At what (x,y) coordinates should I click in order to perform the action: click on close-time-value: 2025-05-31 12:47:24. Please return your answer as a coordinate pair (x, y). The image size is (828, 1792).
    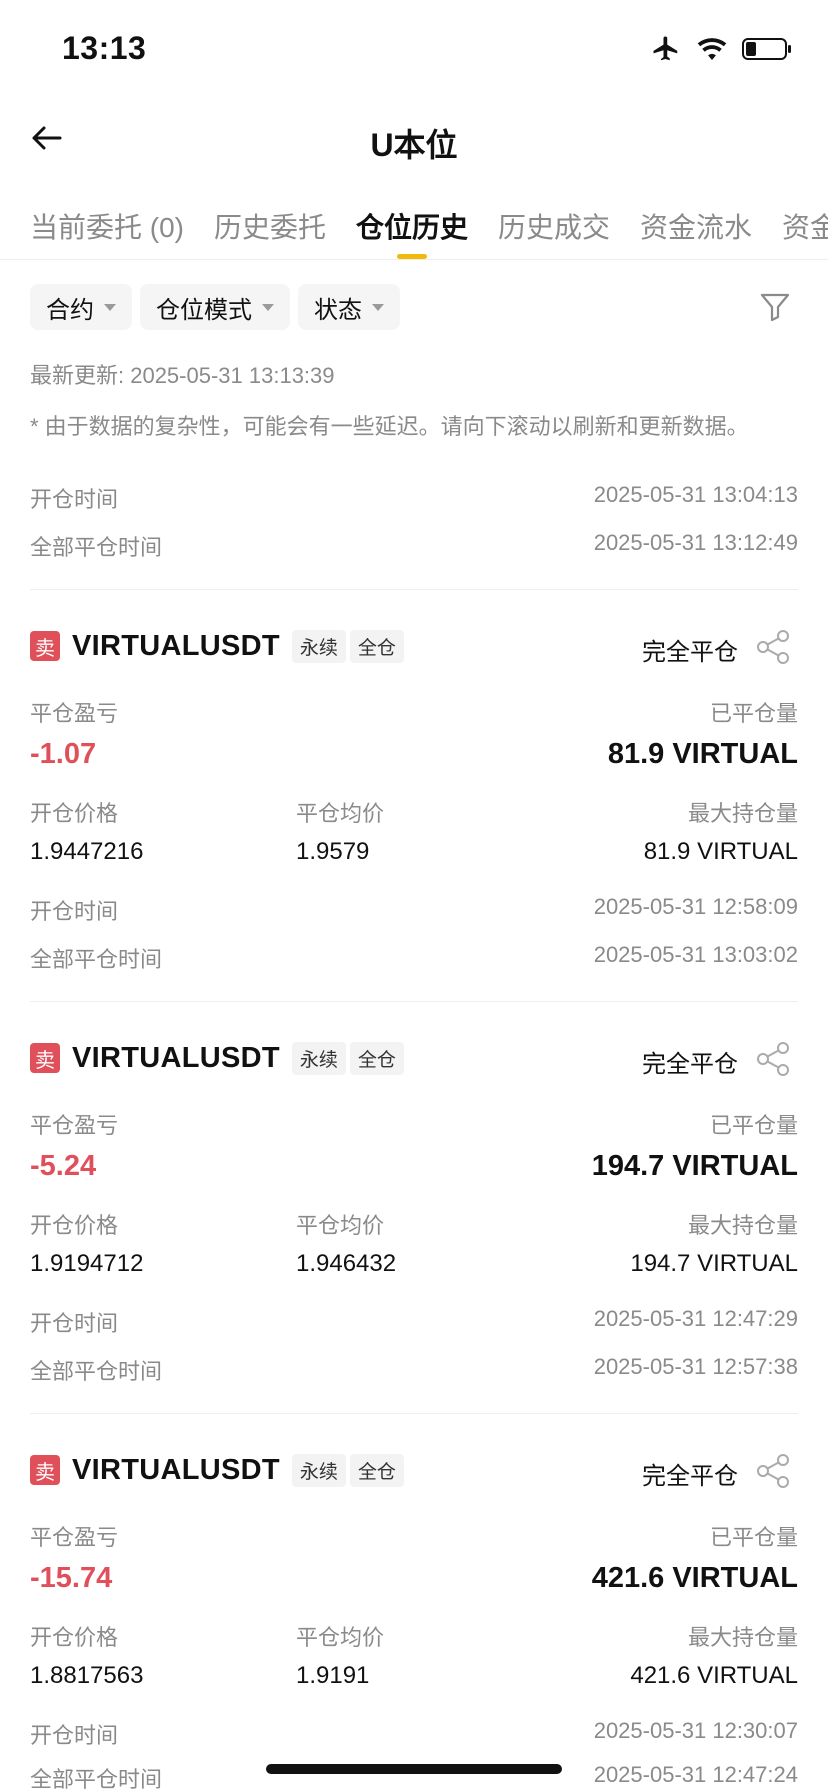
    Looking at the image, I should click on (695, 1774).